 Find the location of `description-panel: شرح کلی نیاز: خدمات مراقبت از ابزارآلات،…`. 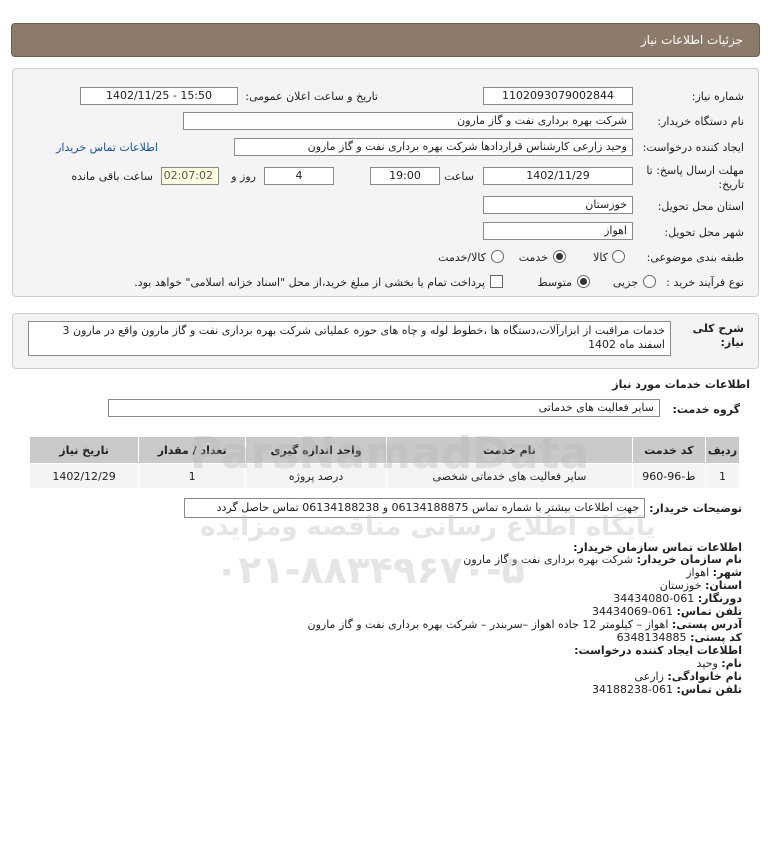

description-panel: شرح کلی نیاز: خدمات مراقبت از ابزارآلات،… is located at coordinates (385, 341).